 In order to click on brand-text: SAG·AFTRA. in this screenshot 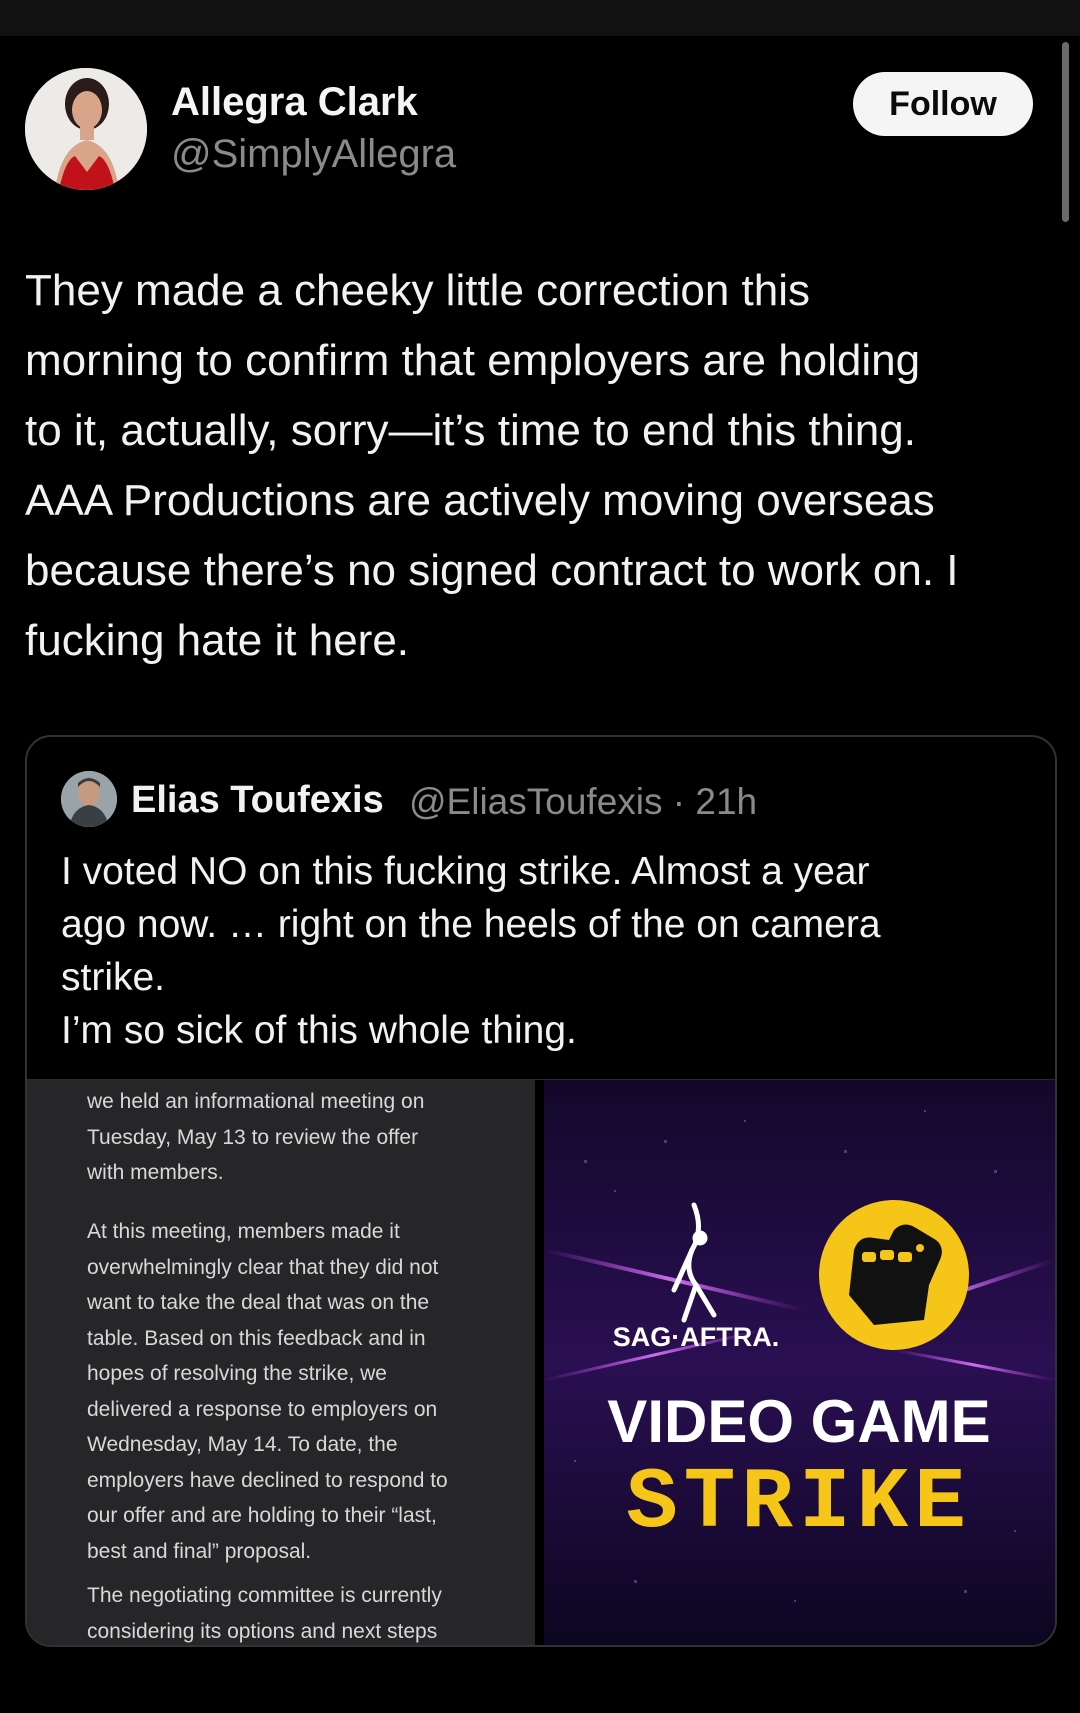, I will do `click(696, 1337)`.